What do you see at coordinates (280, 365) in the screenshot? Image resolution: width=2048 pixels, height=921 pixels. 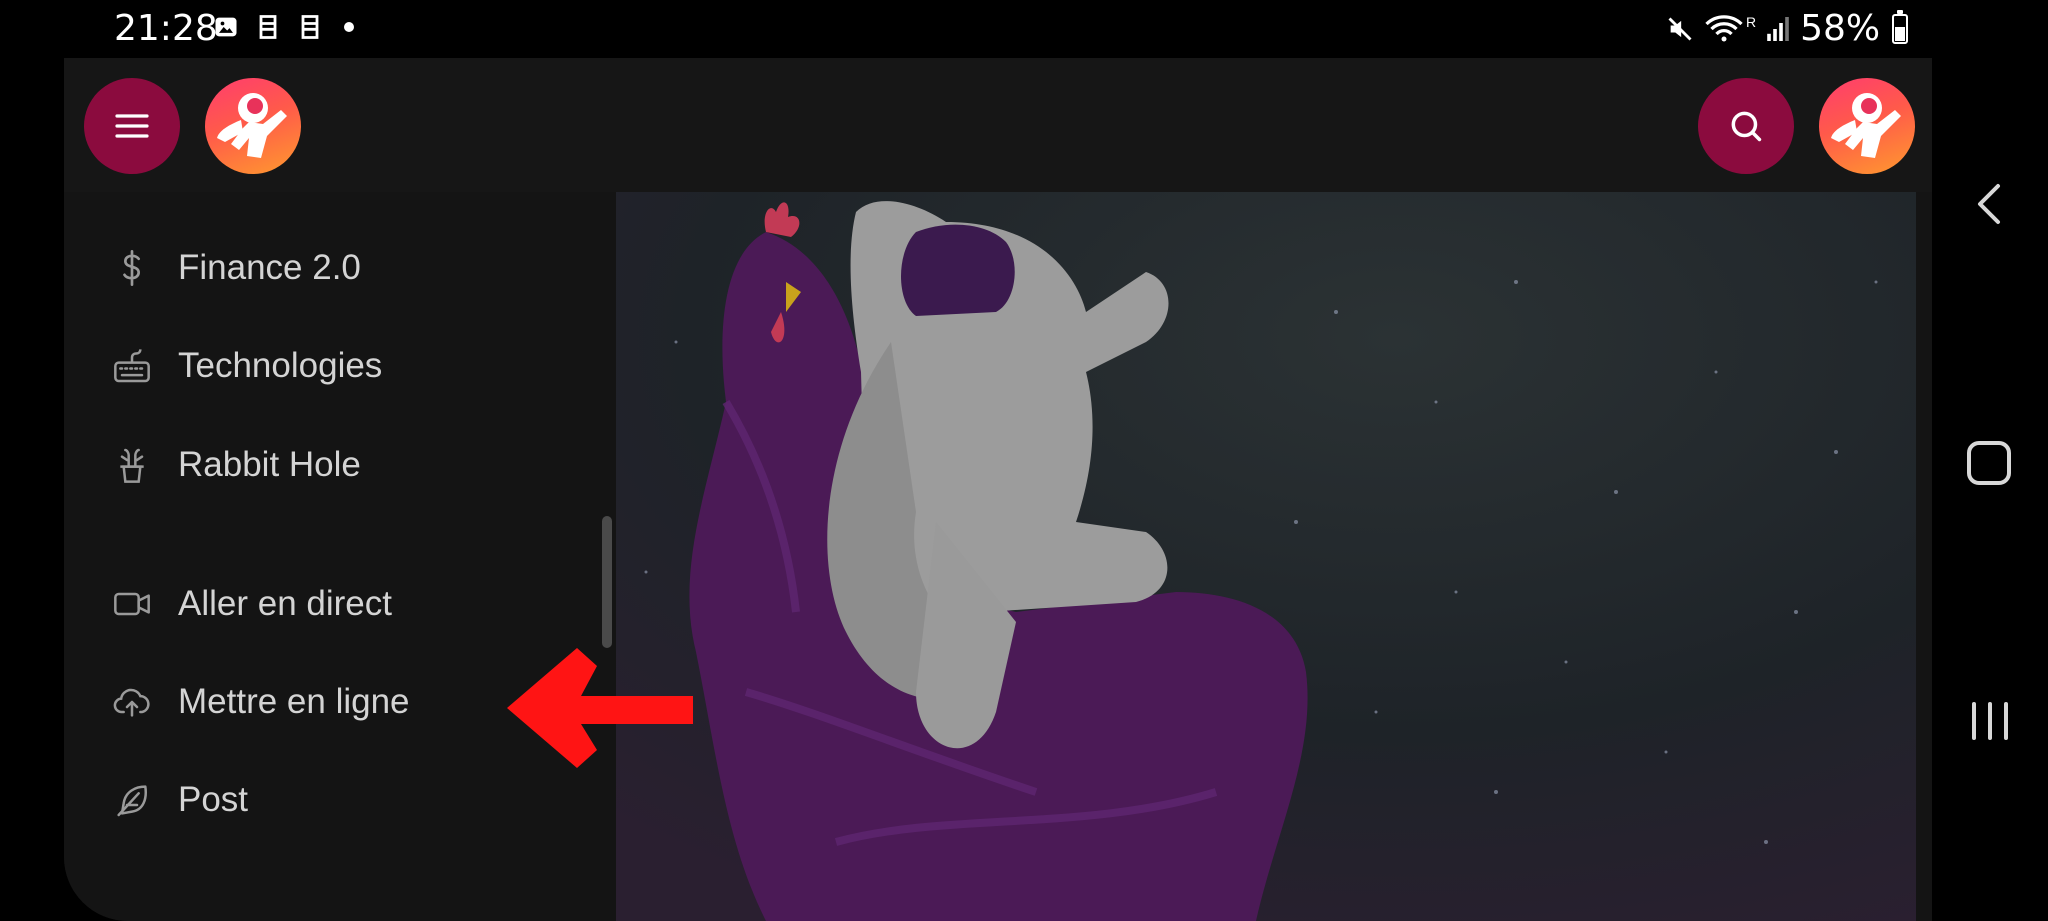 I see `sidebar-item-label: Technologies` at bounding box center [280, 365].